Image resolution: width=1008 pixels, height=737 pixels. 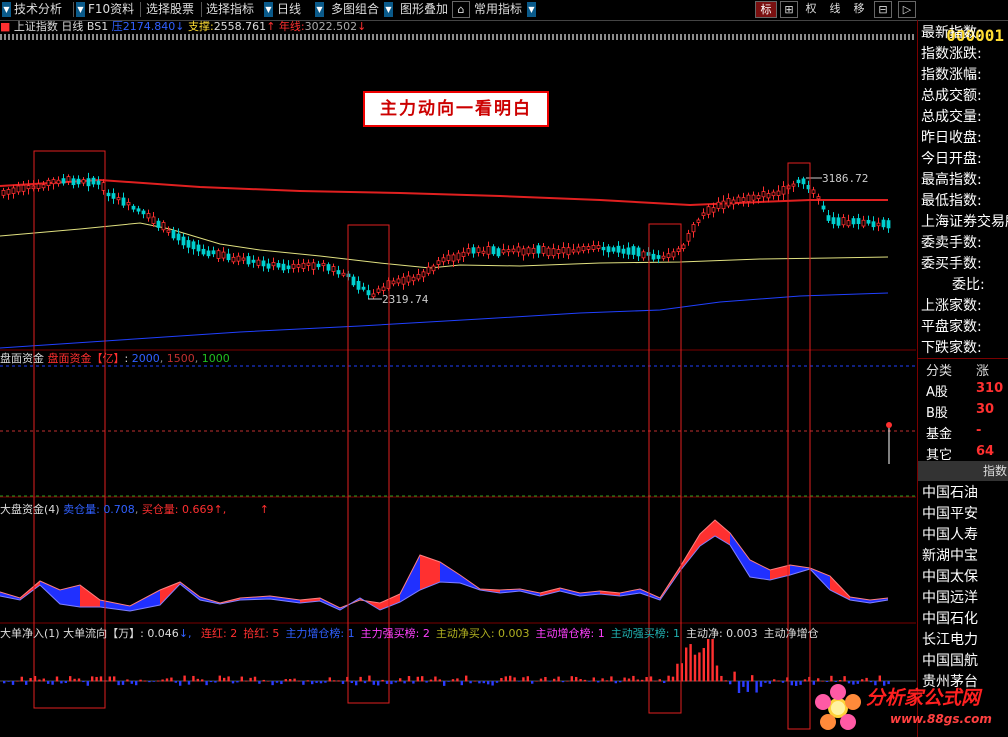 I want to click on quote-field-label: 上涨家数:, so click(x=951, y=306).